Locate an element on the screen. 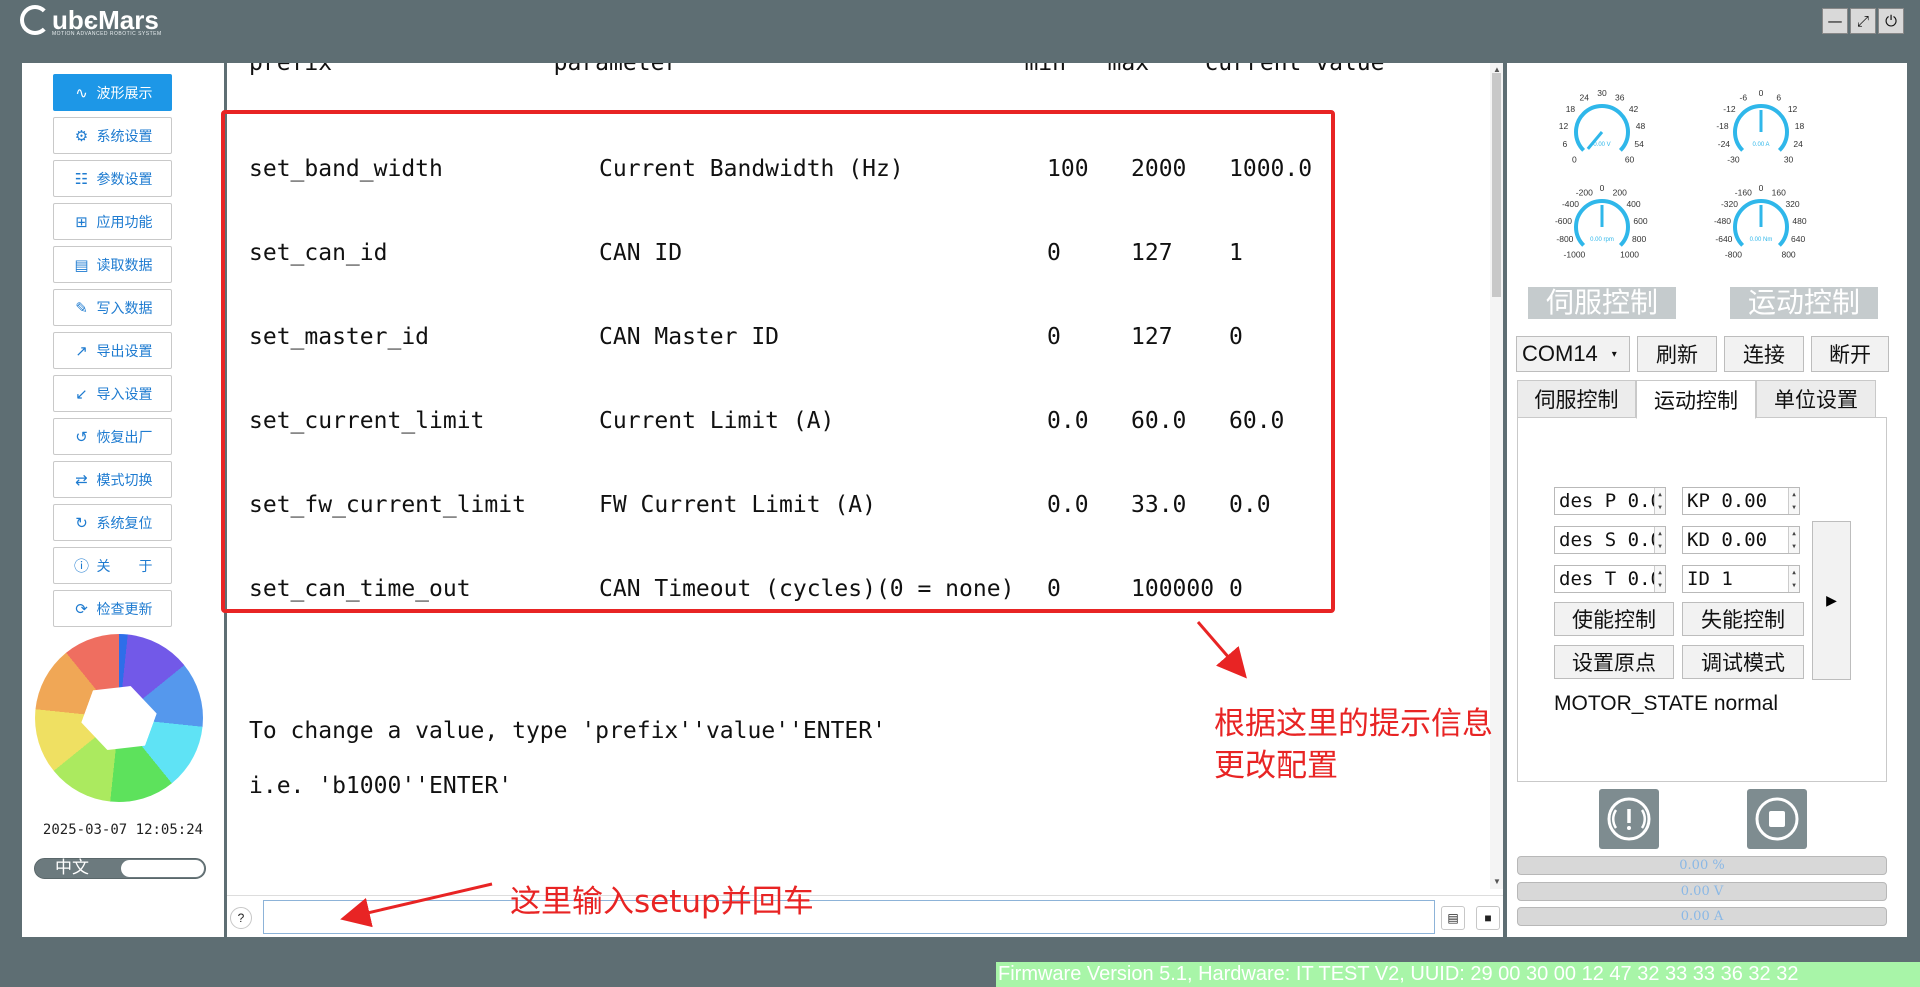 The height and width of the screenshot is (987, 1920). grid-icon: ⊞ is located at coordinates (81, 221).